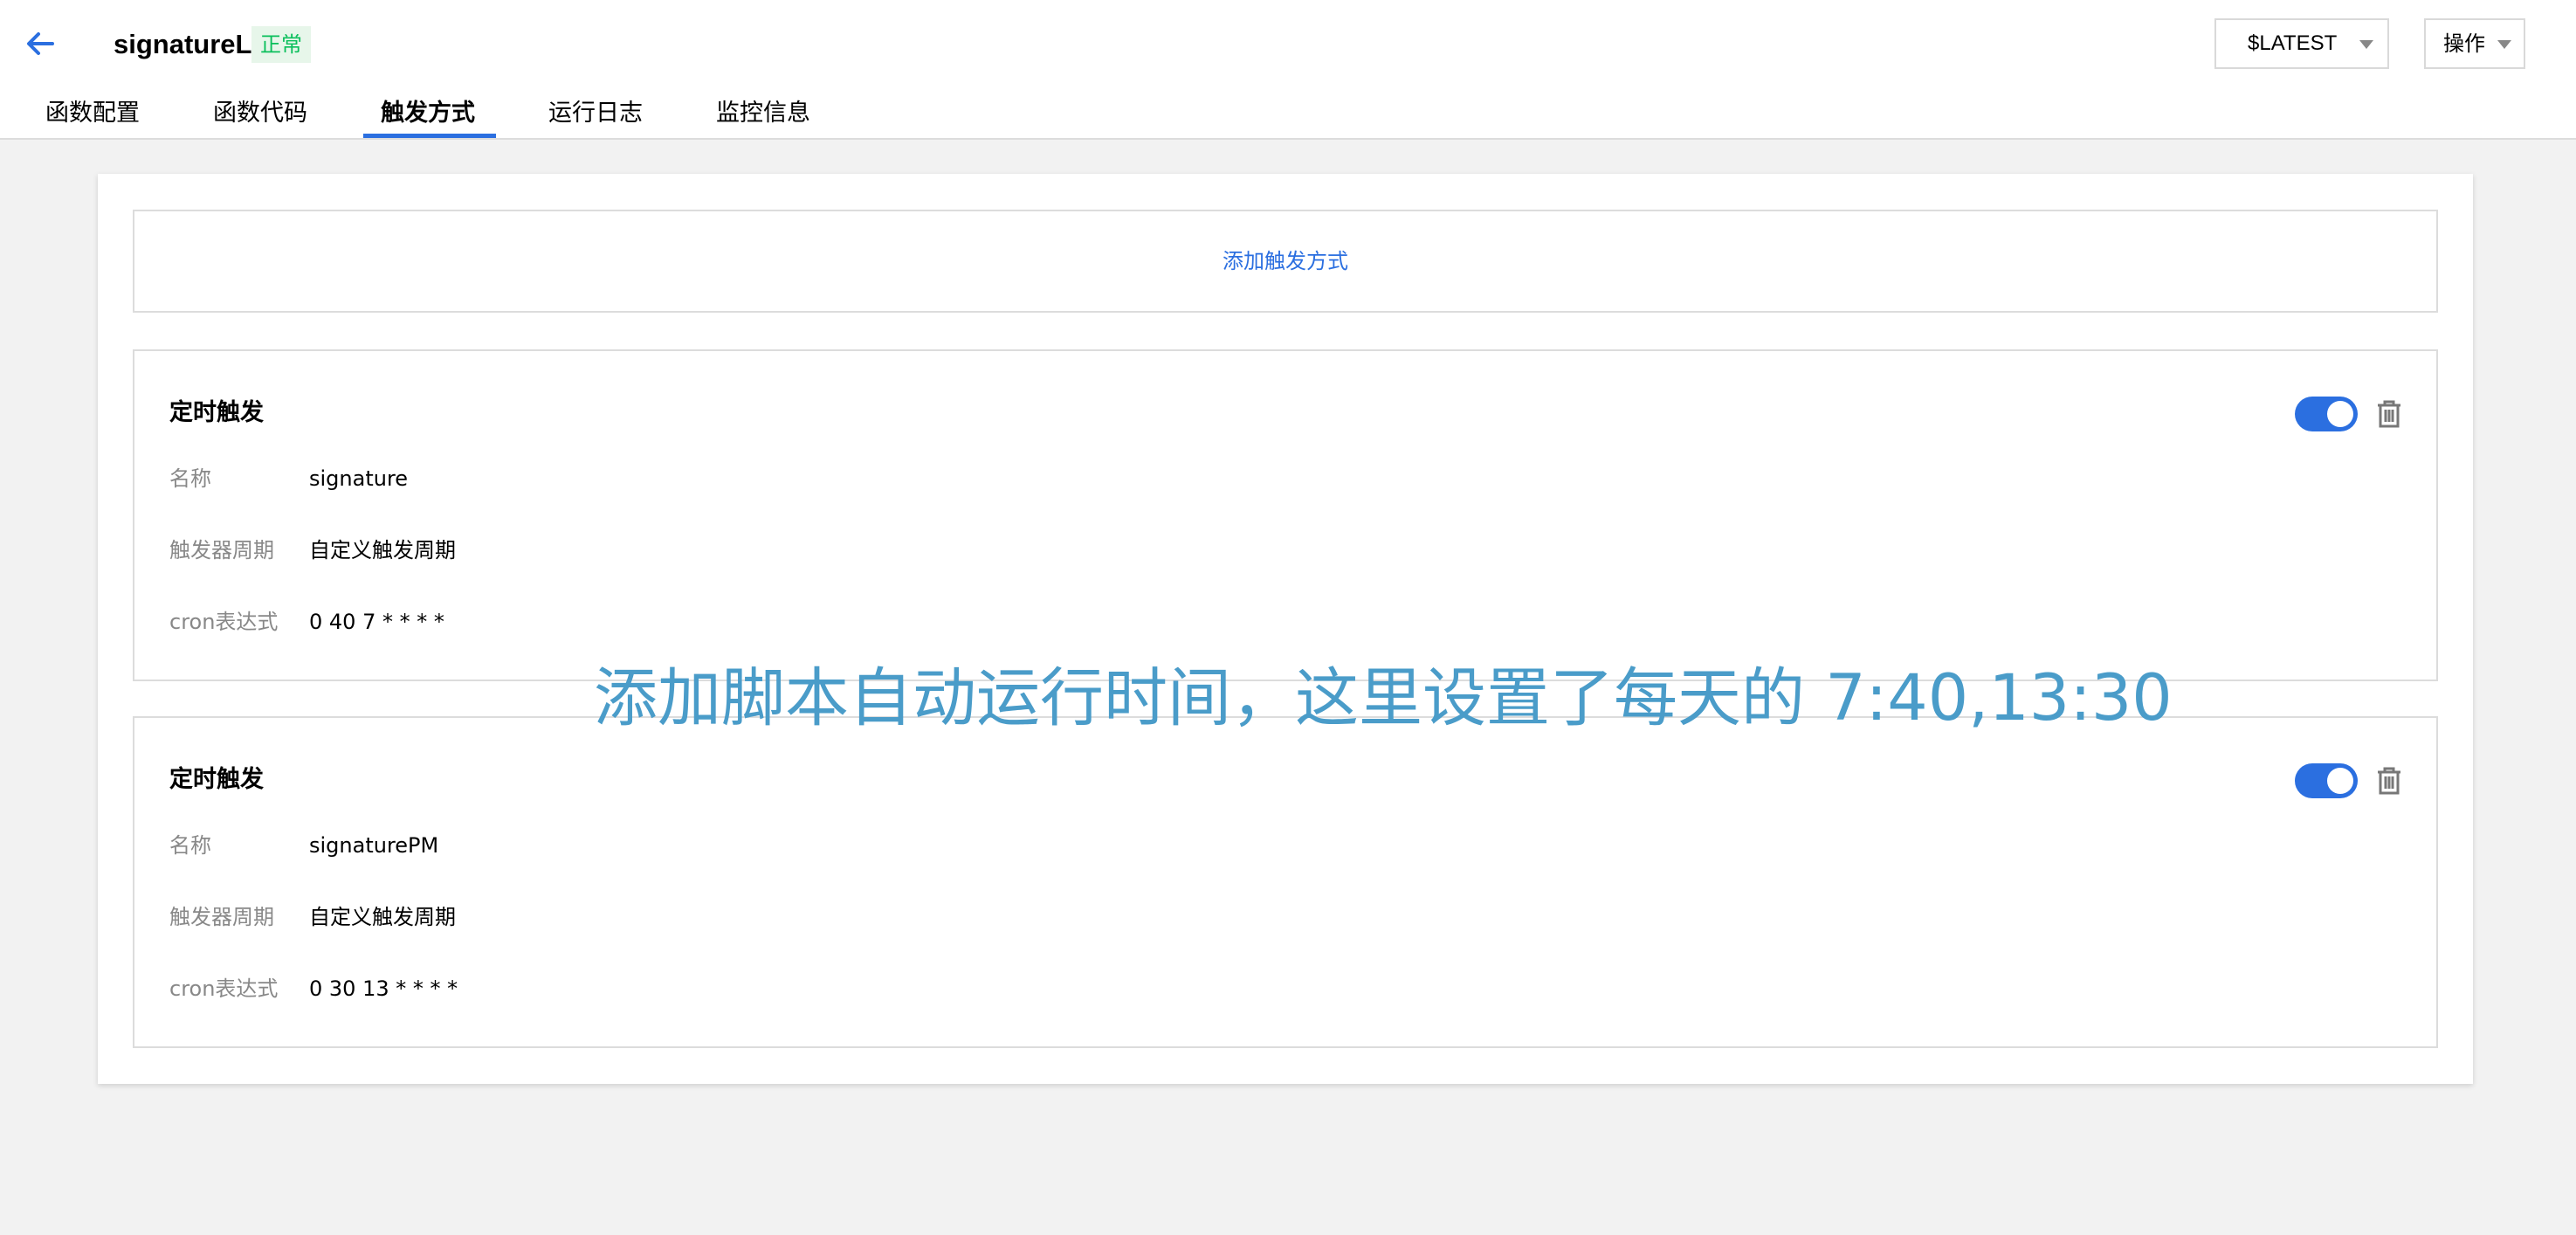 Image resolution: width=2576 pixels, height=1235 pixels. What do you see at coordinates (429, 136) in the screenshot?
I see `active-tab-indicator` at bounding box center [429, 136].